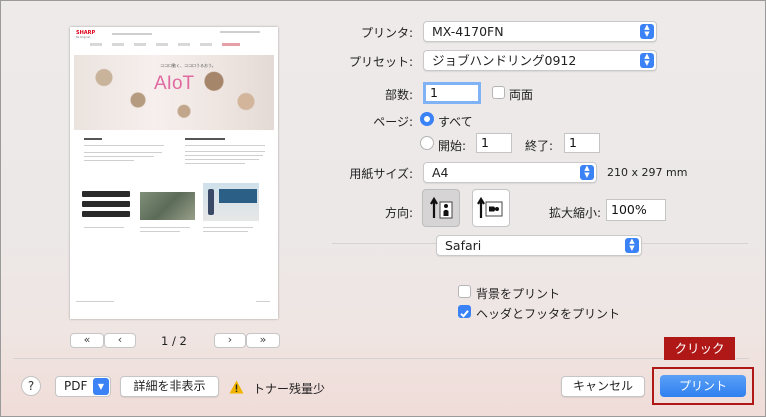 This screenshot has height=417, width=766. What do you see at coordinates (398, 95) in the screenshot?
I see `copies-label: 部数:` at bounding box center [398, 95].